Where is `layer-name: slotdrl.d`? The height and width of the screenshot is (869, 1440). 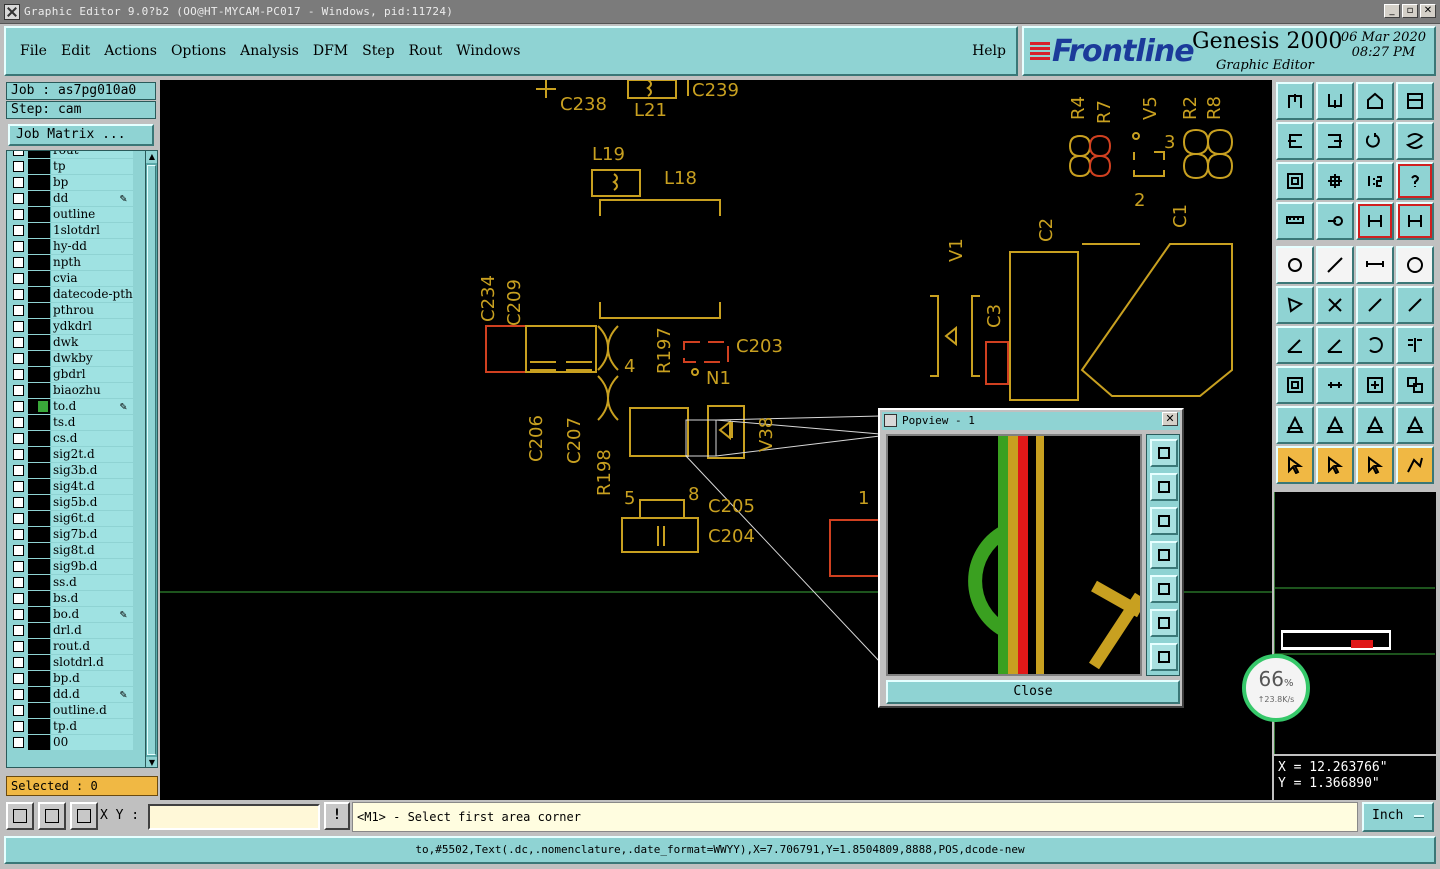
layer-name: slotdrl.d is located at coordinates (91, 662).